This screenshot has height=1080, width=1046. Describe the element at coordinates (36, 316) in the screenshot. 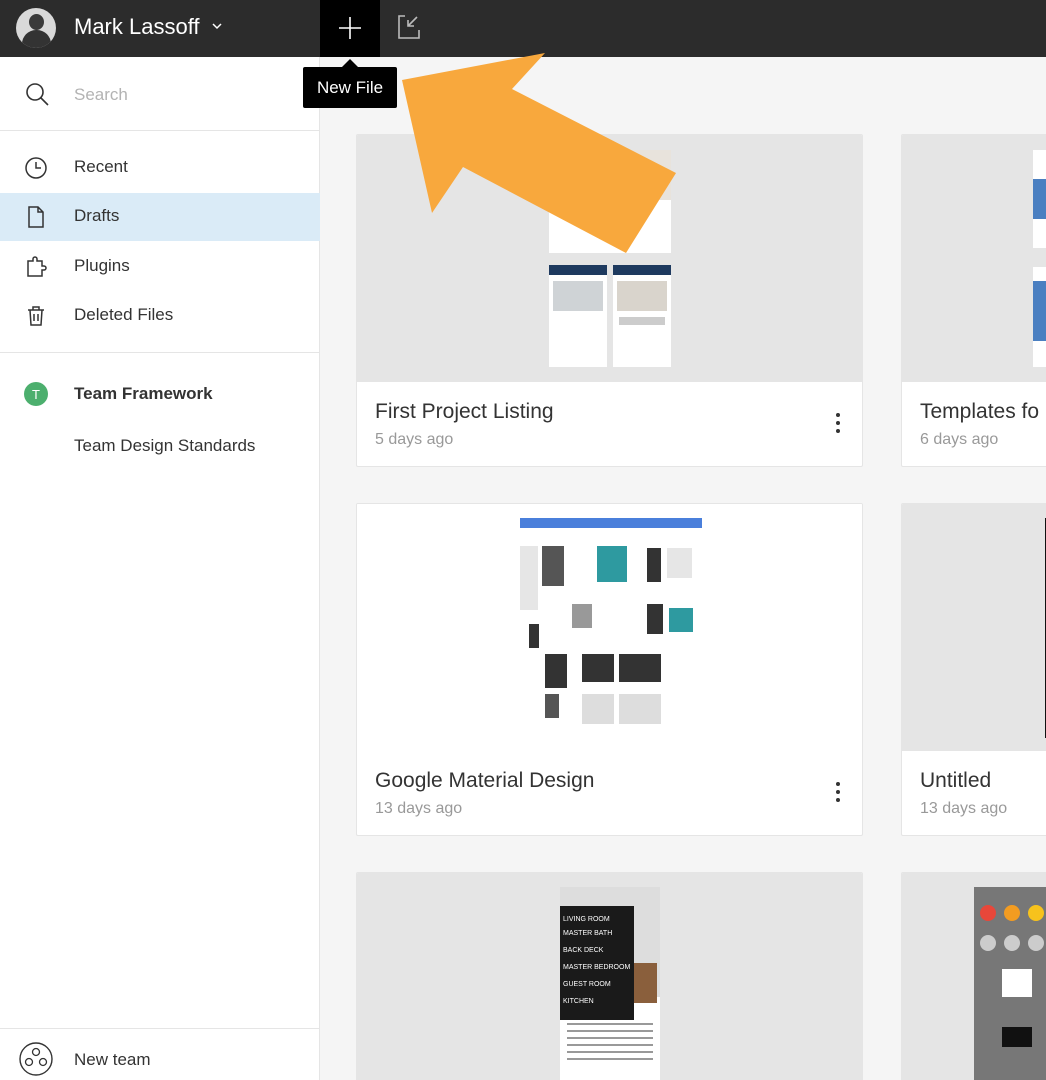

I see `trash-icon` at that location.